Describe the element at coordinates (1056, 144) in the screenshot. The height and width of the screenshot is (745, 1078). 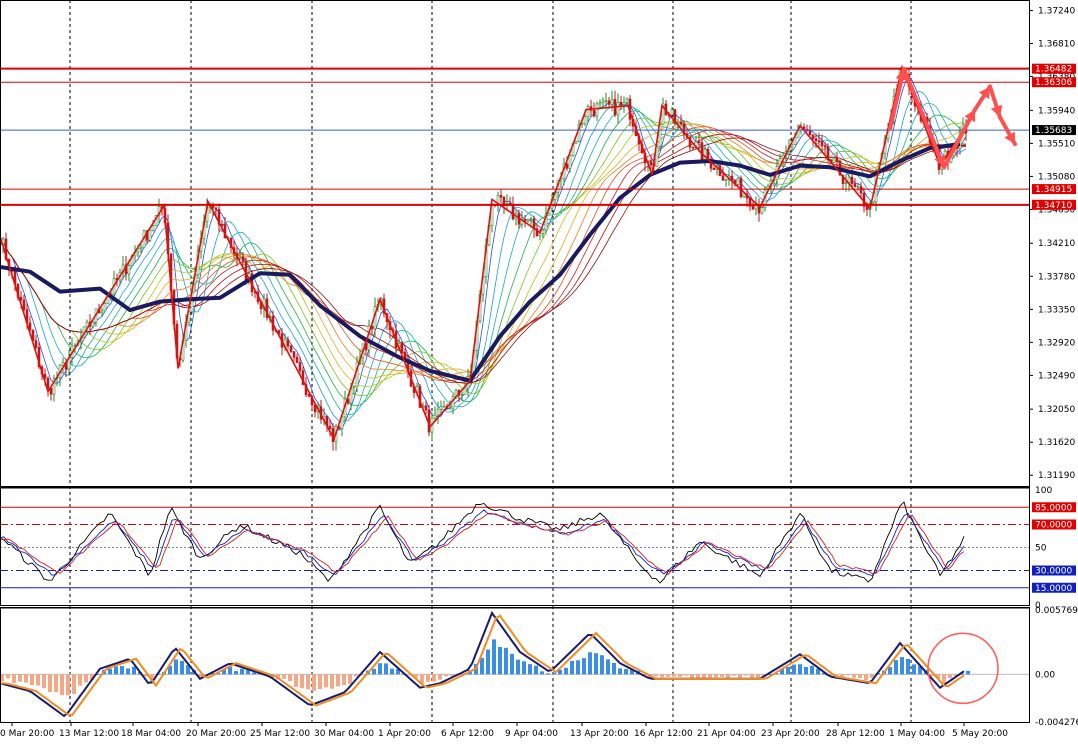
I see `price-tick-label: 1.35510` at that location.